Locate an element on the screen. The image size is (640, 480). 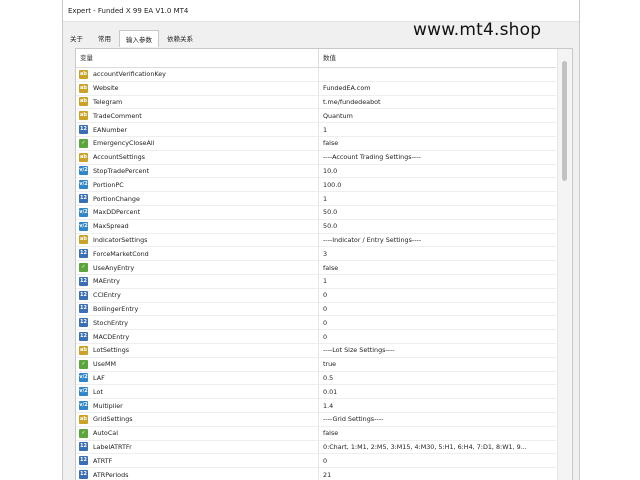
variable-cell: 12 EANumber is located at coordinates (197, 129).